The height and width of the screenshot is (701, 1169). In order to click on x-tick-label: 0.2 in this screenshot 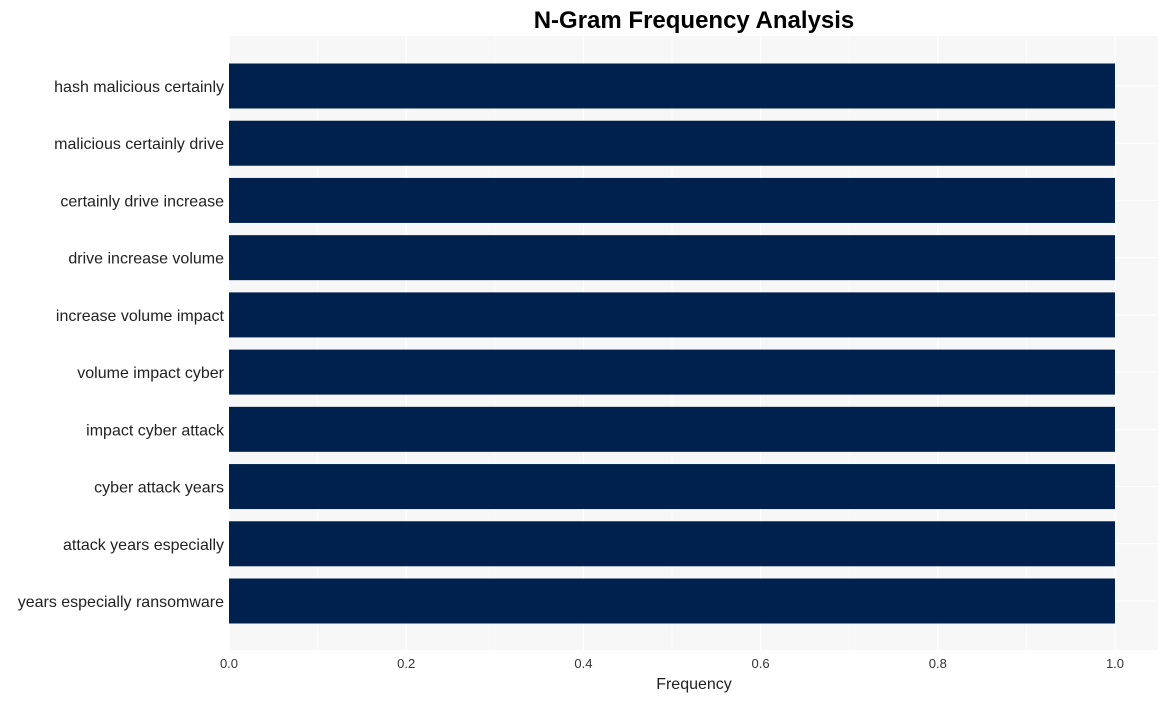, I will do `click(406, 663)`.